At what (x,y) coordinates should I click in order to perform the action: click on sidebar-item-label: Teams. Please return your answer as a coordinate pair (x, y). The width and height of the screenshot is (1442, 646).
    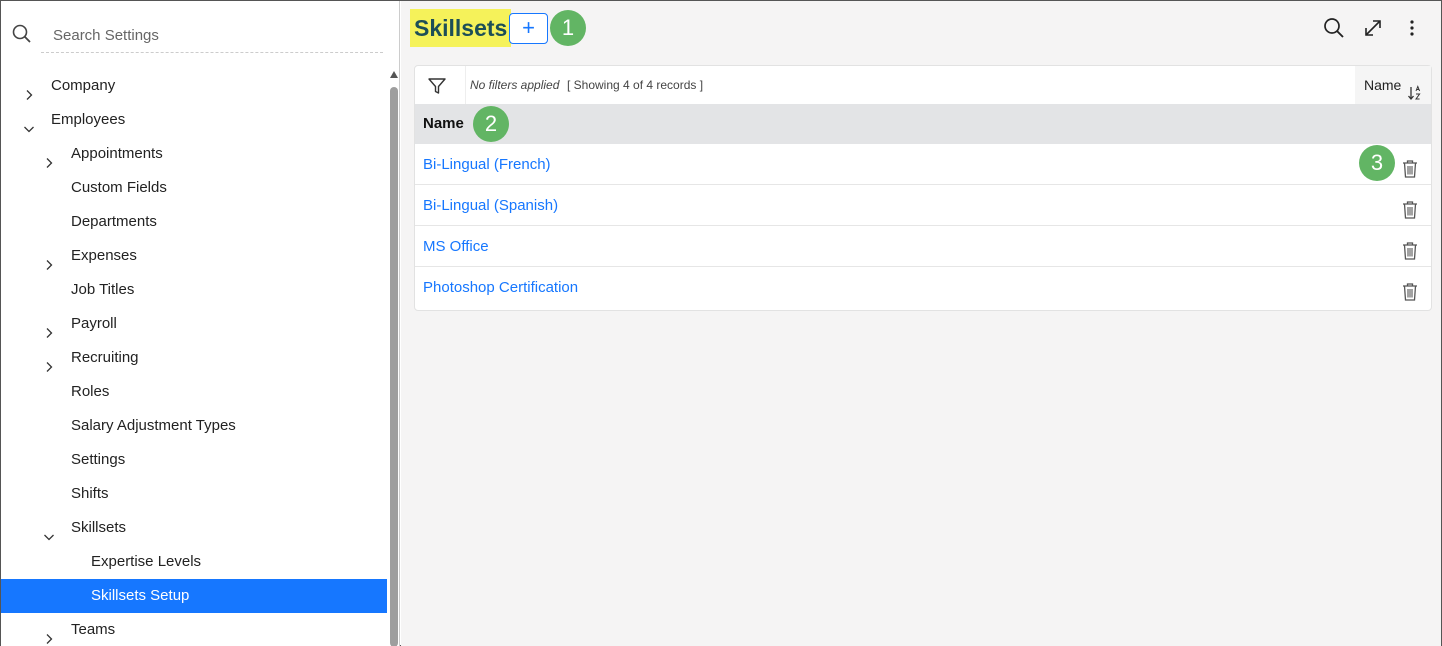
    Looking at the image, I should click on (93, 629).